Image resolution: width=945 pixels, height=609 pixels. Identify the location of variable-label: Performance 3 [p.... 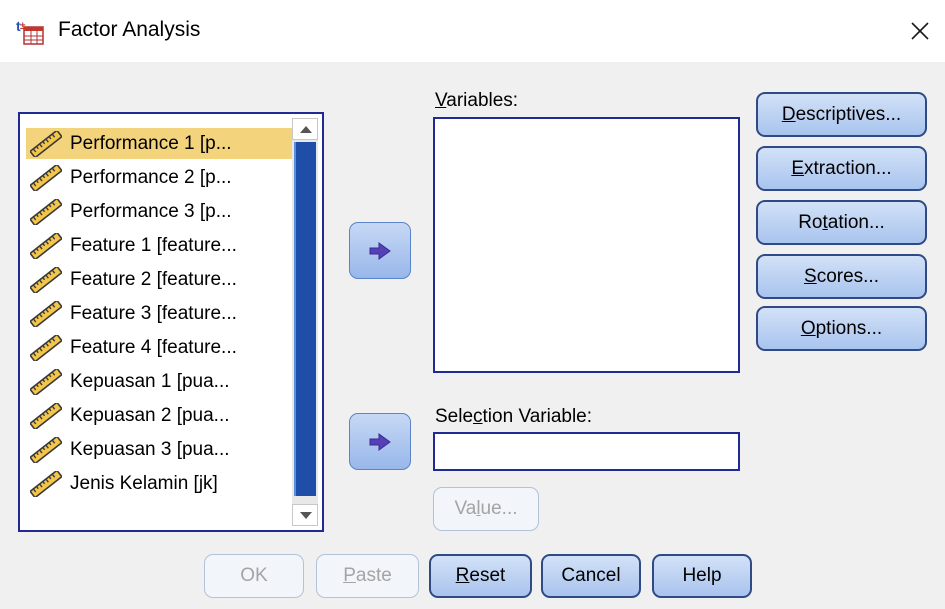
(151, 211).